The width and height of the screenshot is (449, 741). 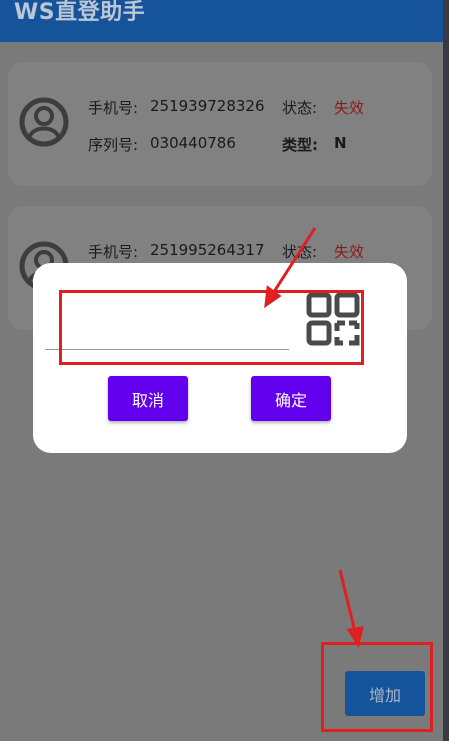 What do you see at coordinates (207, 250) in the screenshot?
I see `phone-value: 251995264317` at bounding box center [207, 250].